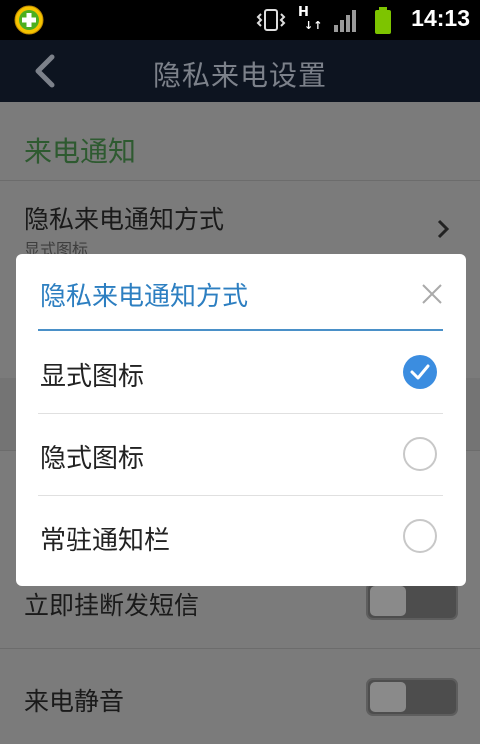 Image resolution: width=480 pixels, height=744 pixels. What do you see at coordinates (144, 297) in the screenshot?
I see `dialog-title: 隐私来电通知方式` at bounding box center [144, 297].